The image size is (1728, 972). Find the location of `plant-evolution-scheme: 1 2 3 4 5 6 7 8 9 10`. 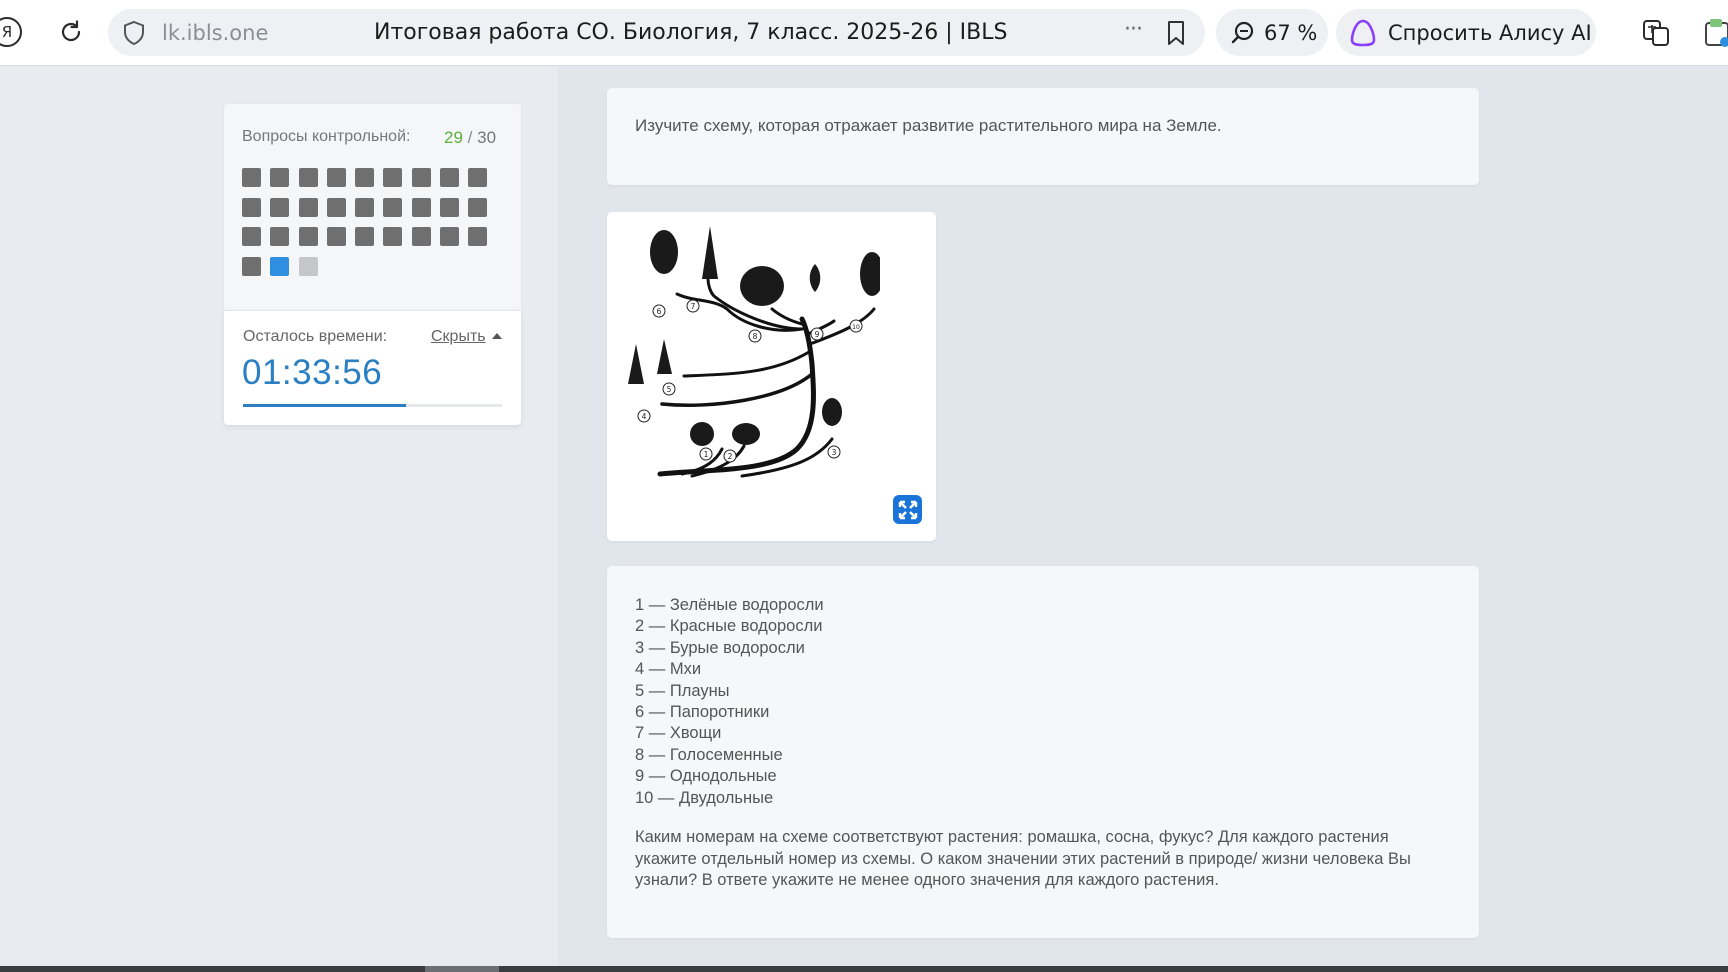

plant-evolution-scheme: 1 2 3 4 5 6 7 8 9 10 is located at coordinates (754, 352).